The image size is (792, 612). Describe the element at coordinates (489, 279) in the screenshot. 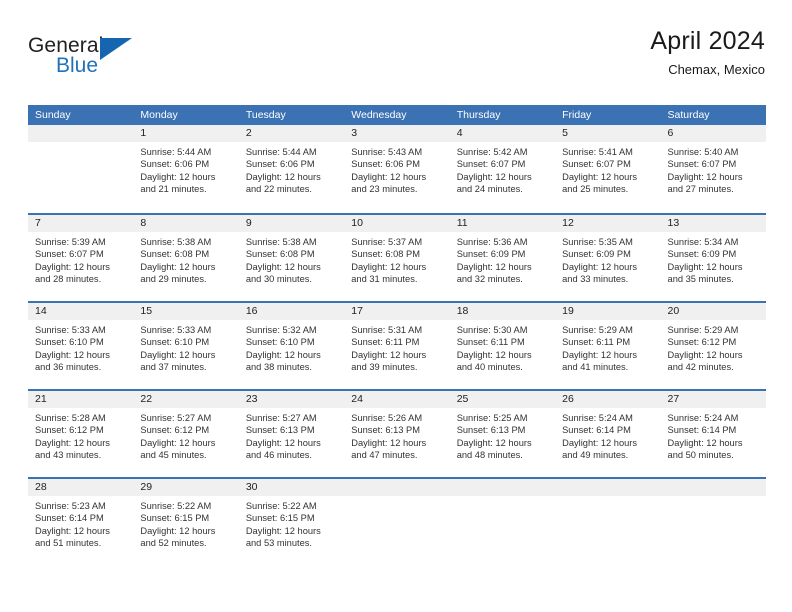

I see `daylight-text-line2: and 32 minutes.` at that location.